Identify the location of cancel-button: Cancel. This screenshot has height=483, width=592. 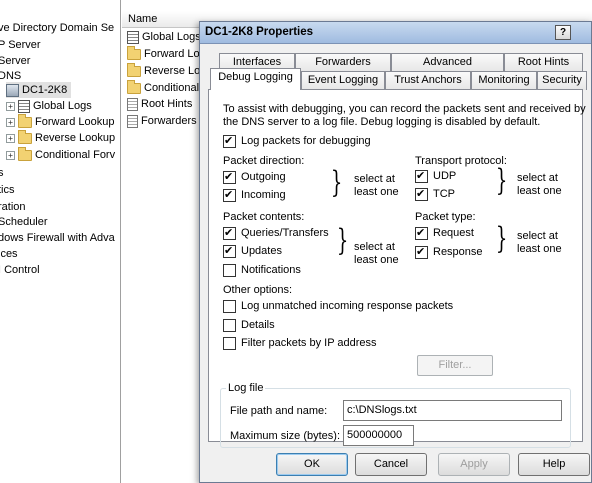
(391, 464).